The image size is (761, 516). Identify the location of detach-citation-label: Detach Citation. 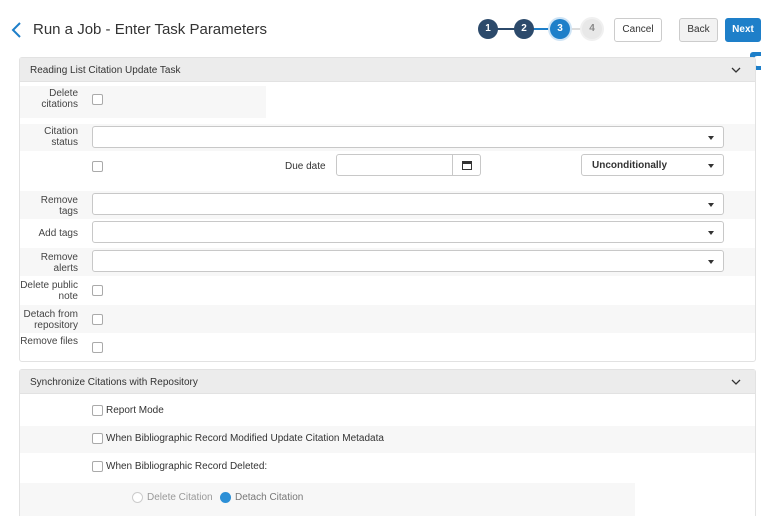
(269, 497).